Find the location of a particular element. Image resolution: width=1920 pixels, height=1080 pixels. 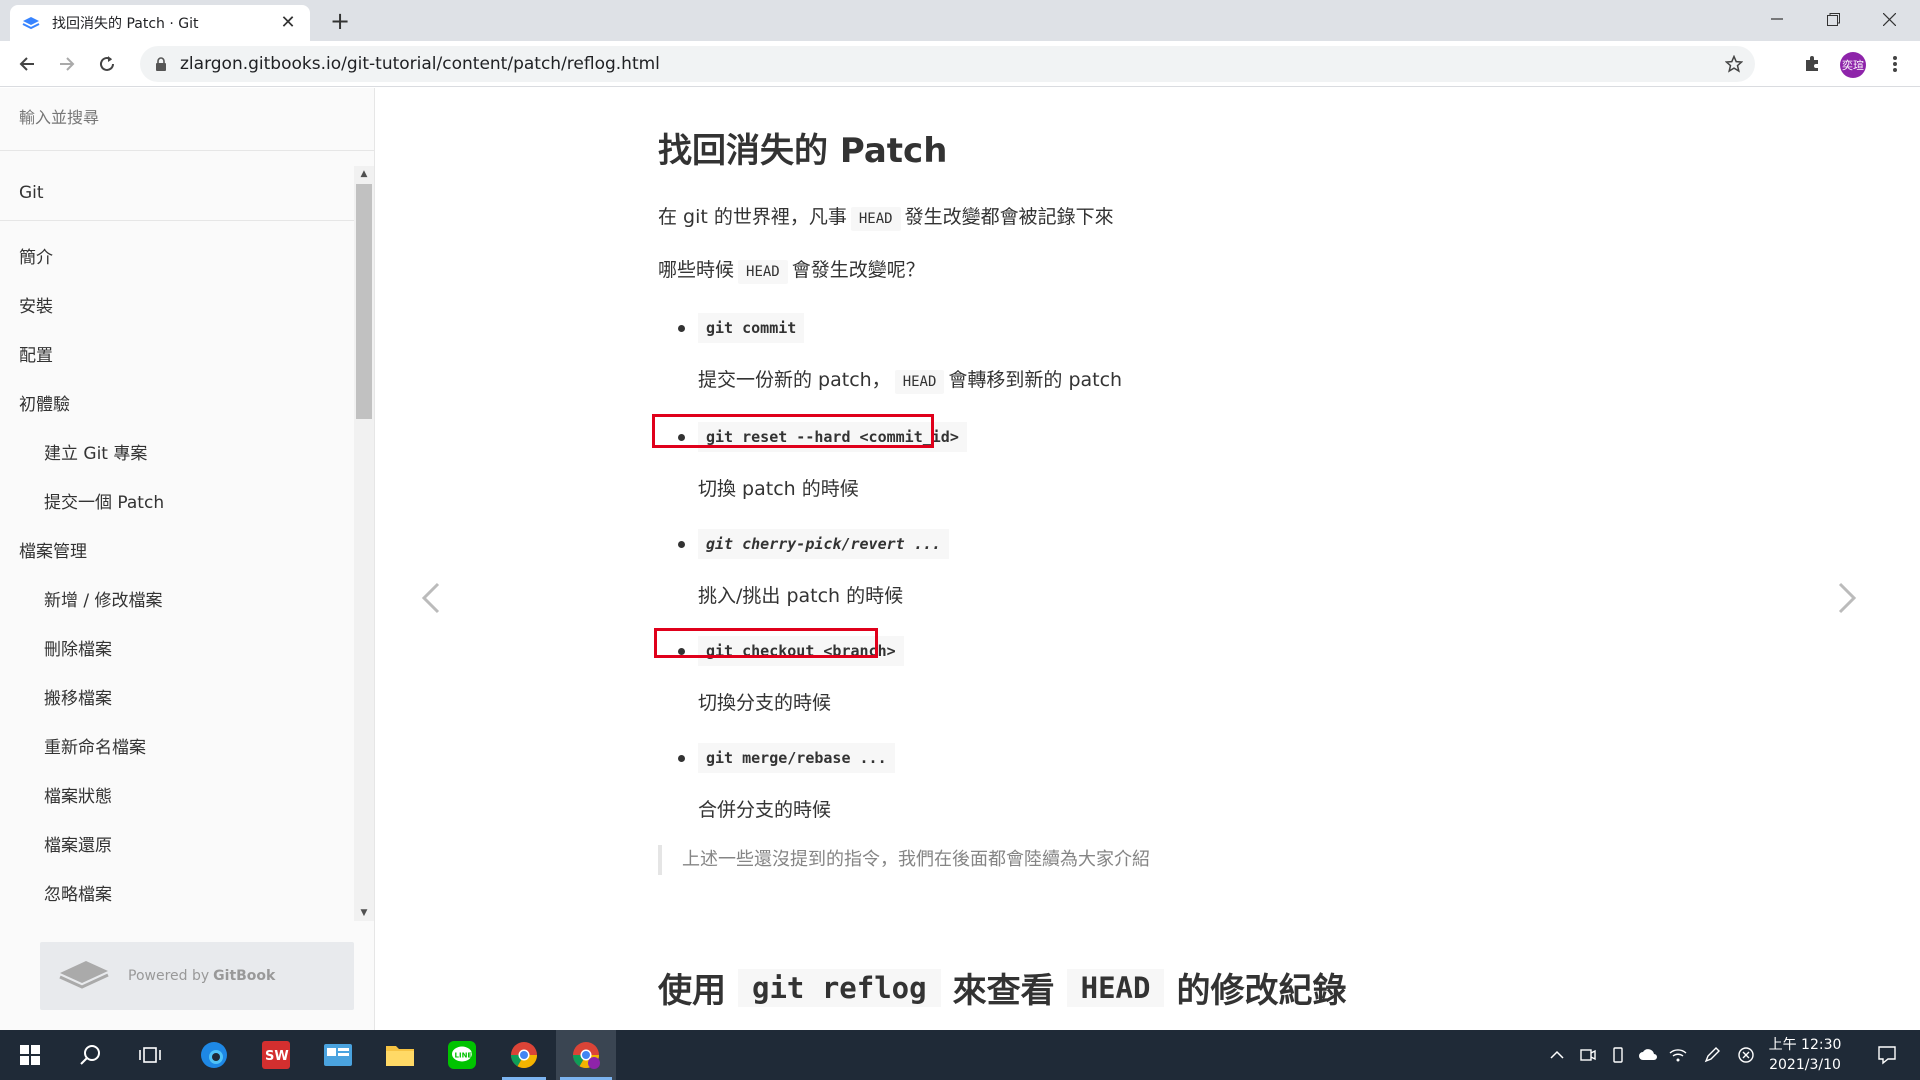

next-page-chevron-icon is located at coordinates (1847, 600).